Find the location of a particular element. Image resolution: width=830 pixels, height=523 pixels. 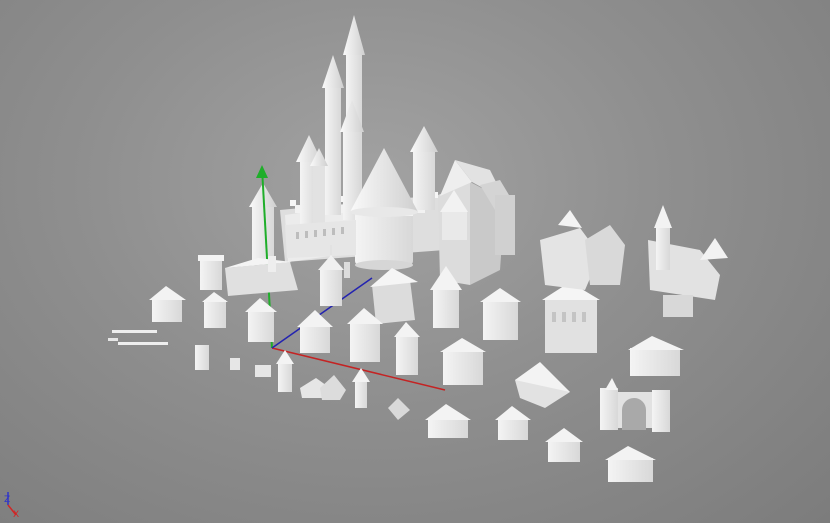

small-building-models is located at coordinates (416, 335).